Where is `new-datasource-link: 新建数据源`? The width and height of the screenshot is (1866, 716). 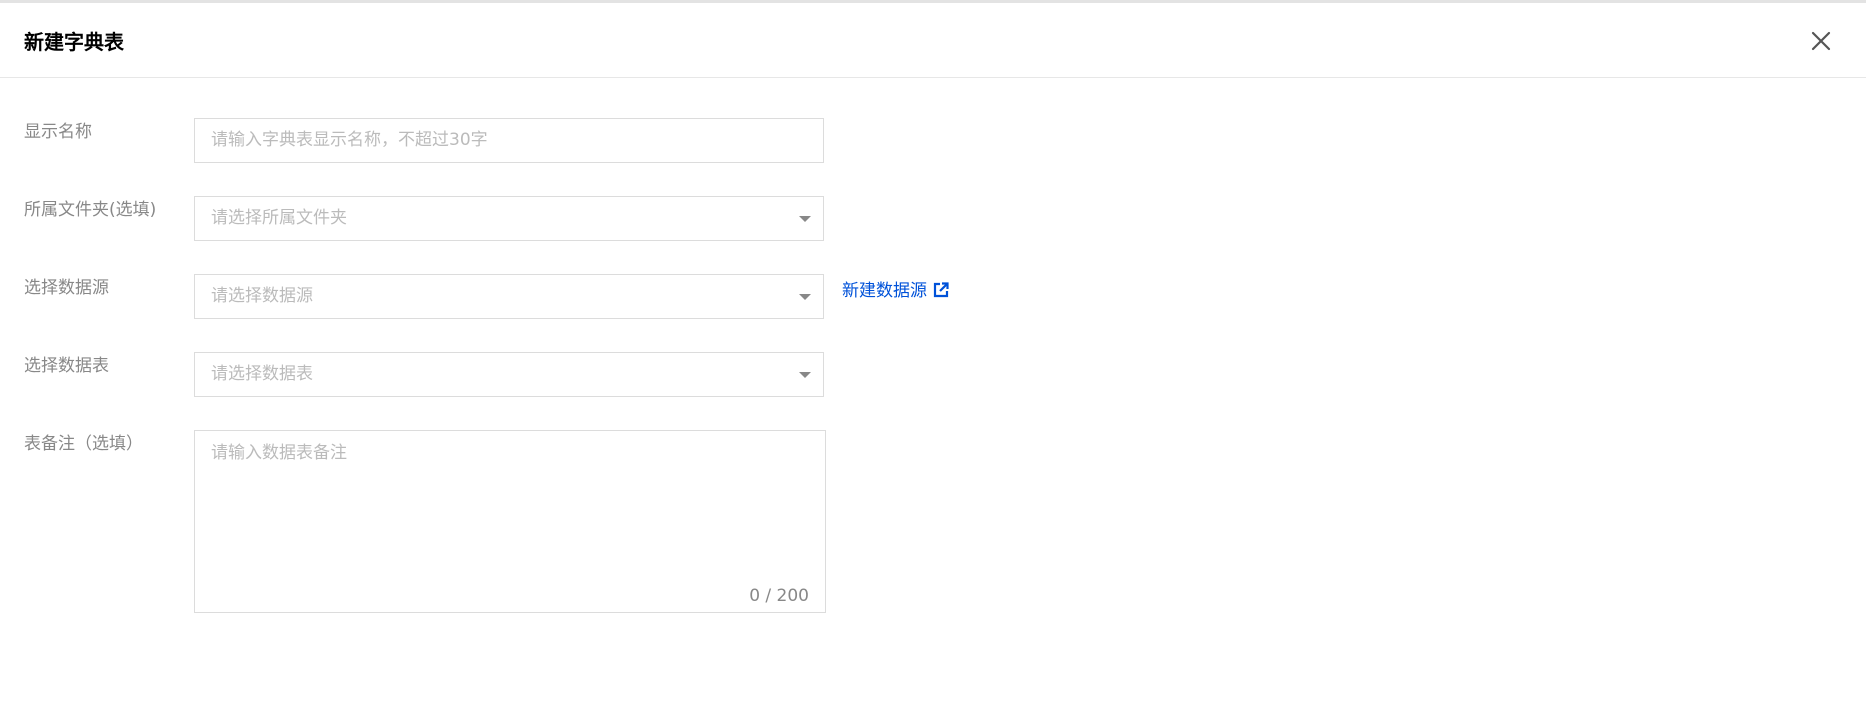
new-datasource-link: 新建数据源 is located at coordinates (895, 291).